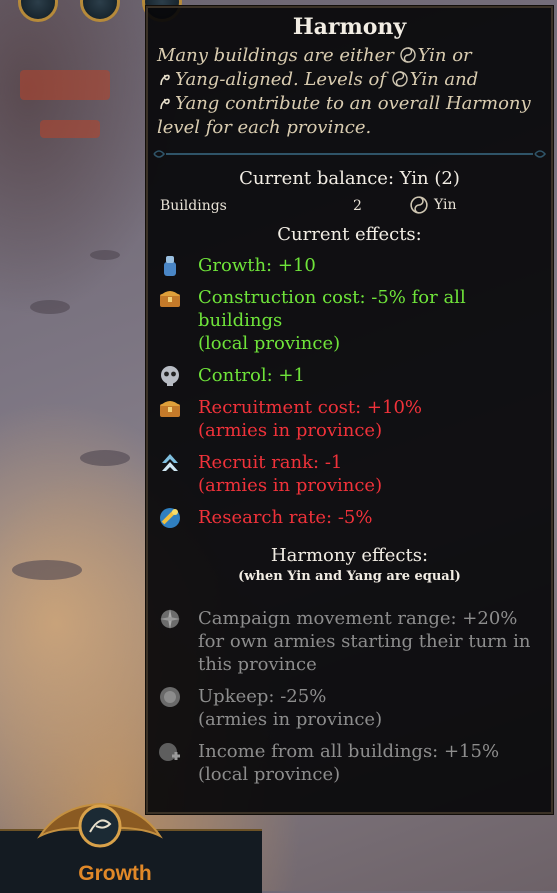 The image size is (557, 893). I want to click on buildings-row: Buildings 2 Yin, so click(349, 207).